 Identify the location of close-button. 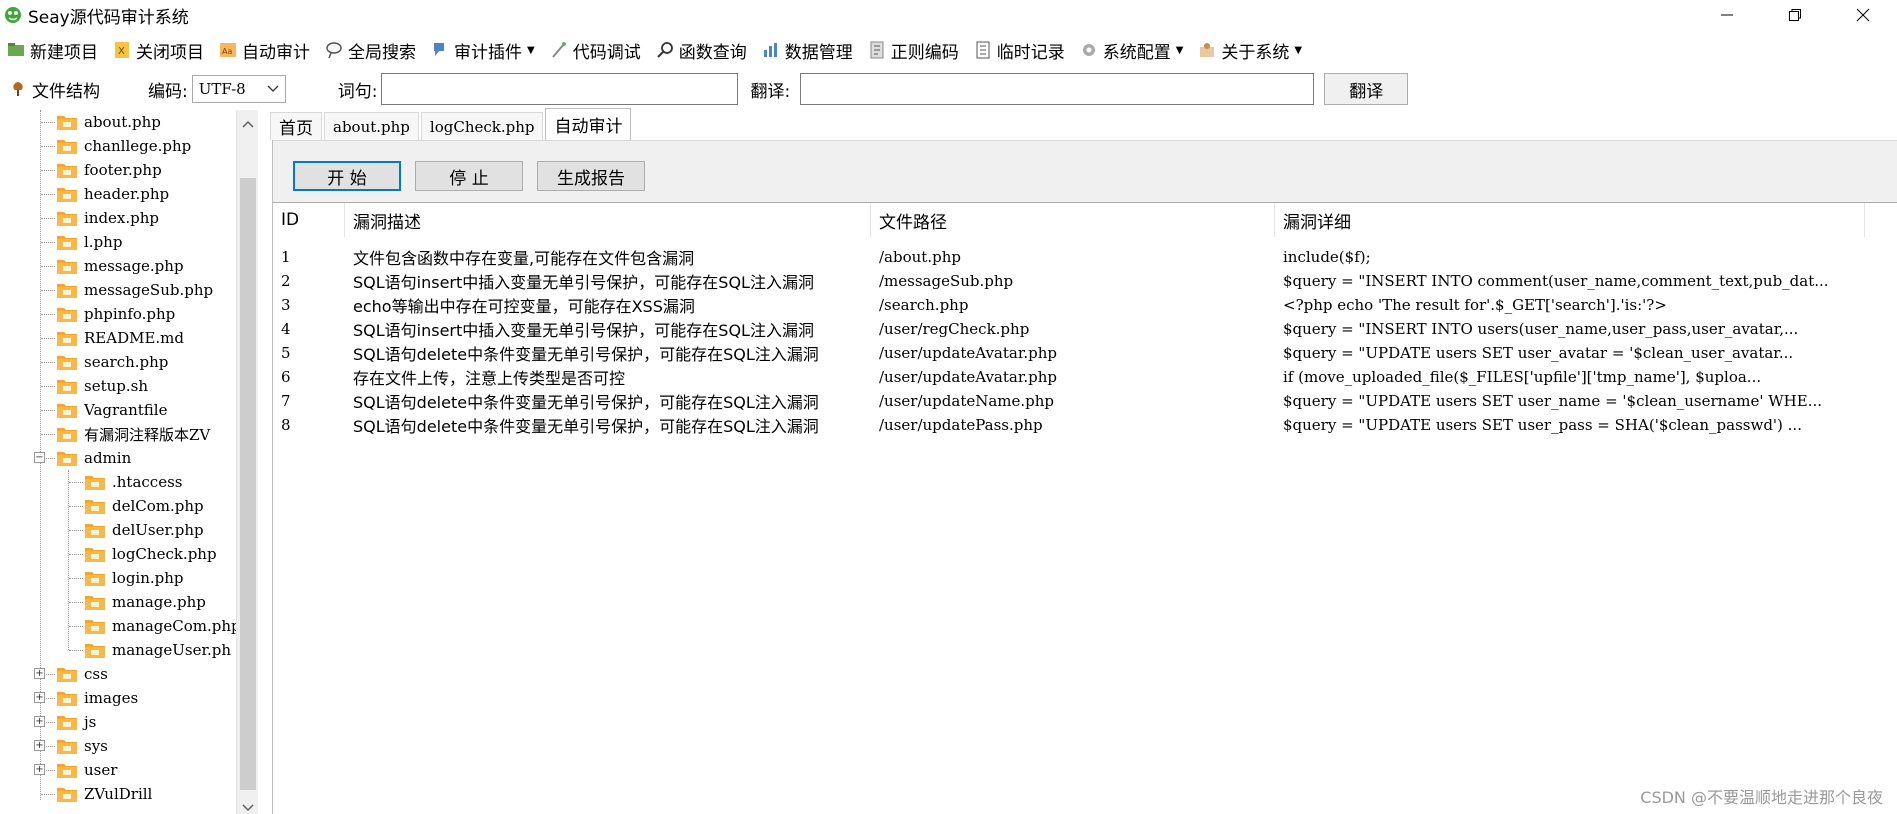
(1863, 15).